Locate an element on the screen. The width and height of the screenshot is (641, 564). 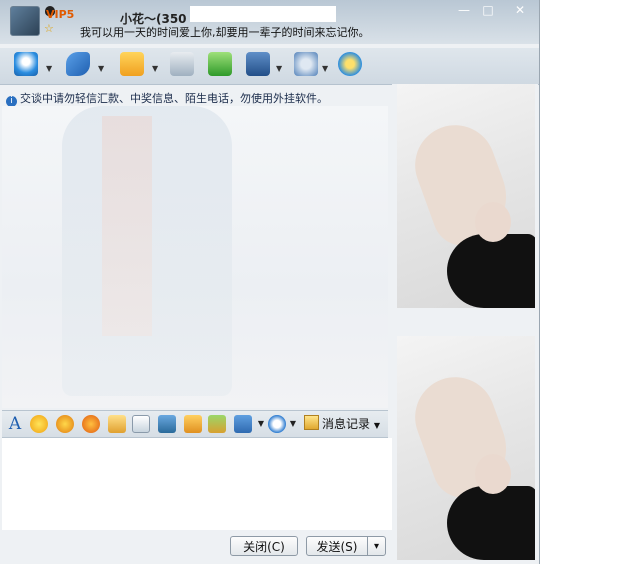
music-icon is located at coordinates (243, 424).